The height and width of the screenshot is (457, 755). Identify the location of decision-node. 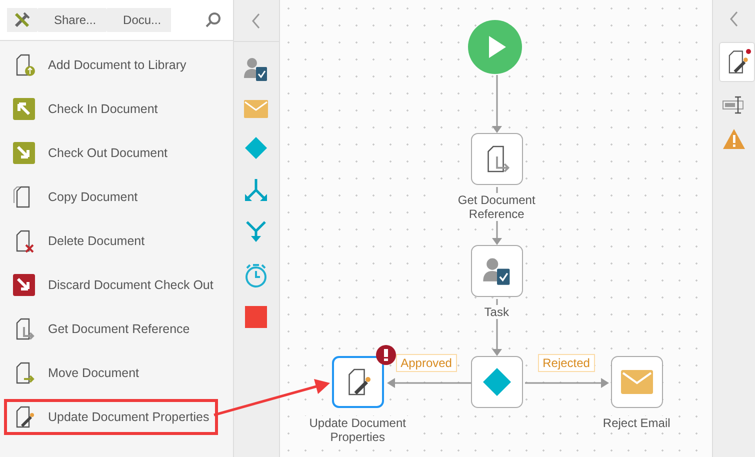
(496, 382).